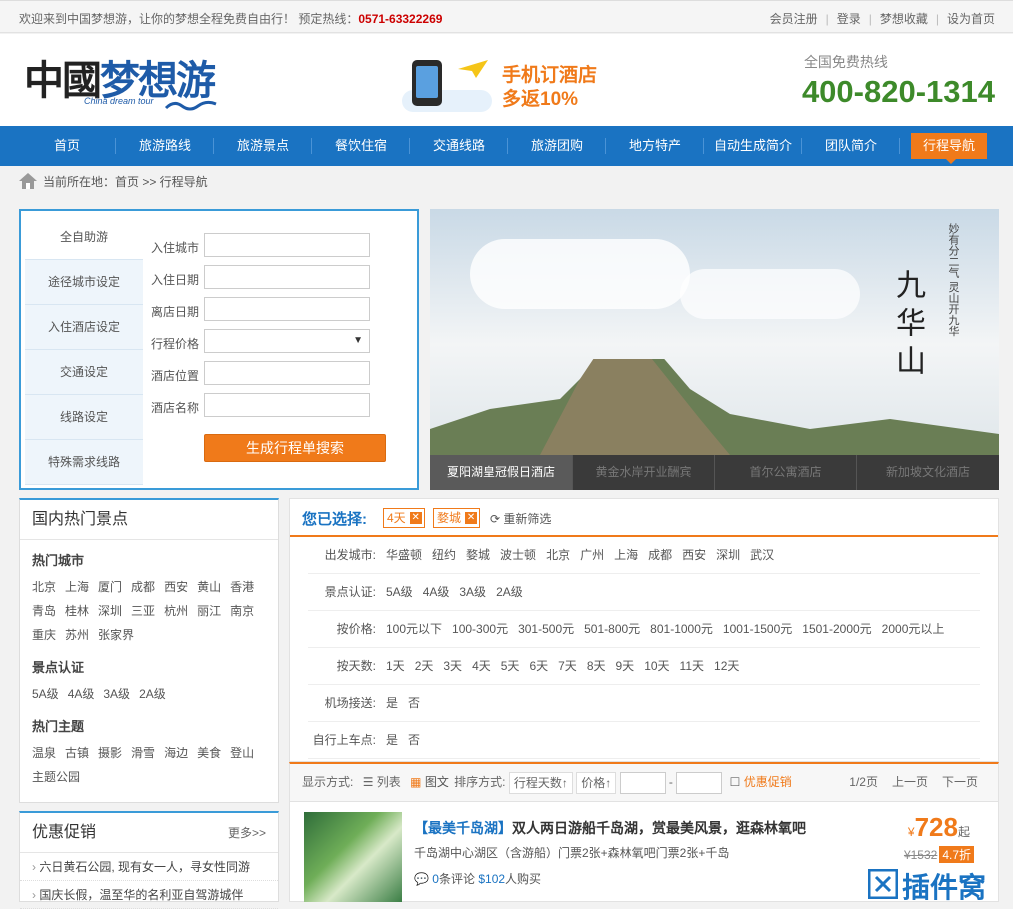 Image resolution: width=1013 pixels, height=909 pixels. I want to click on filter-option: 西安, so click(694, 555).